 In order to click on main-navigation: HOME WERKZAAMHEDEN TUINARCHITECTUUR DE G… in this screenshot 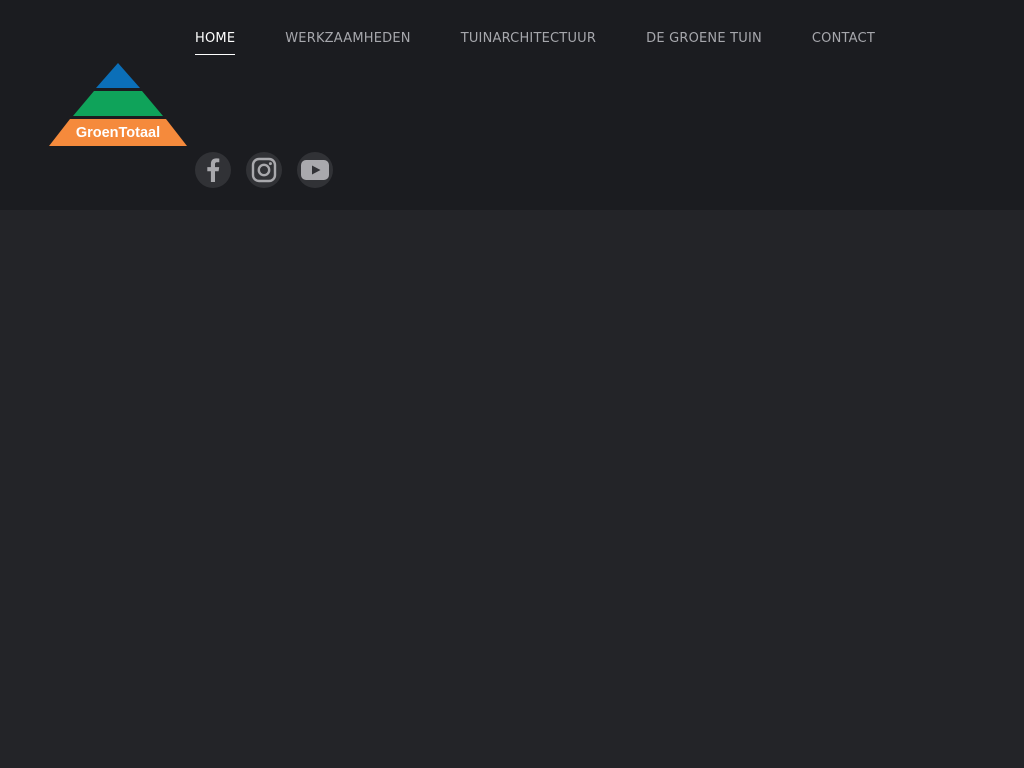, I will do `click(535, 45)`.